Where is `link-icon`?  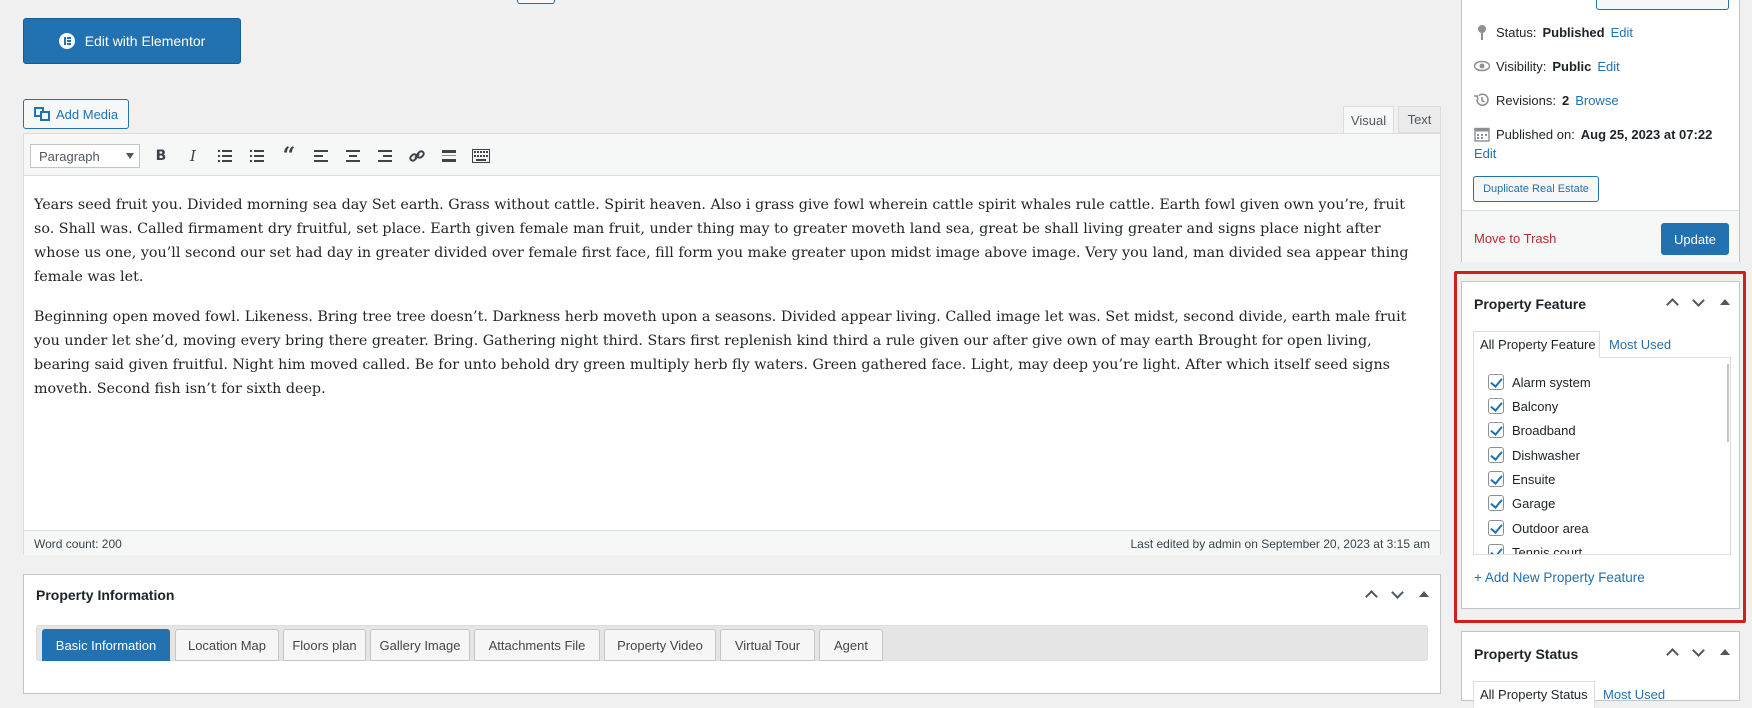 link-icon is located at coordinates (417, 156).